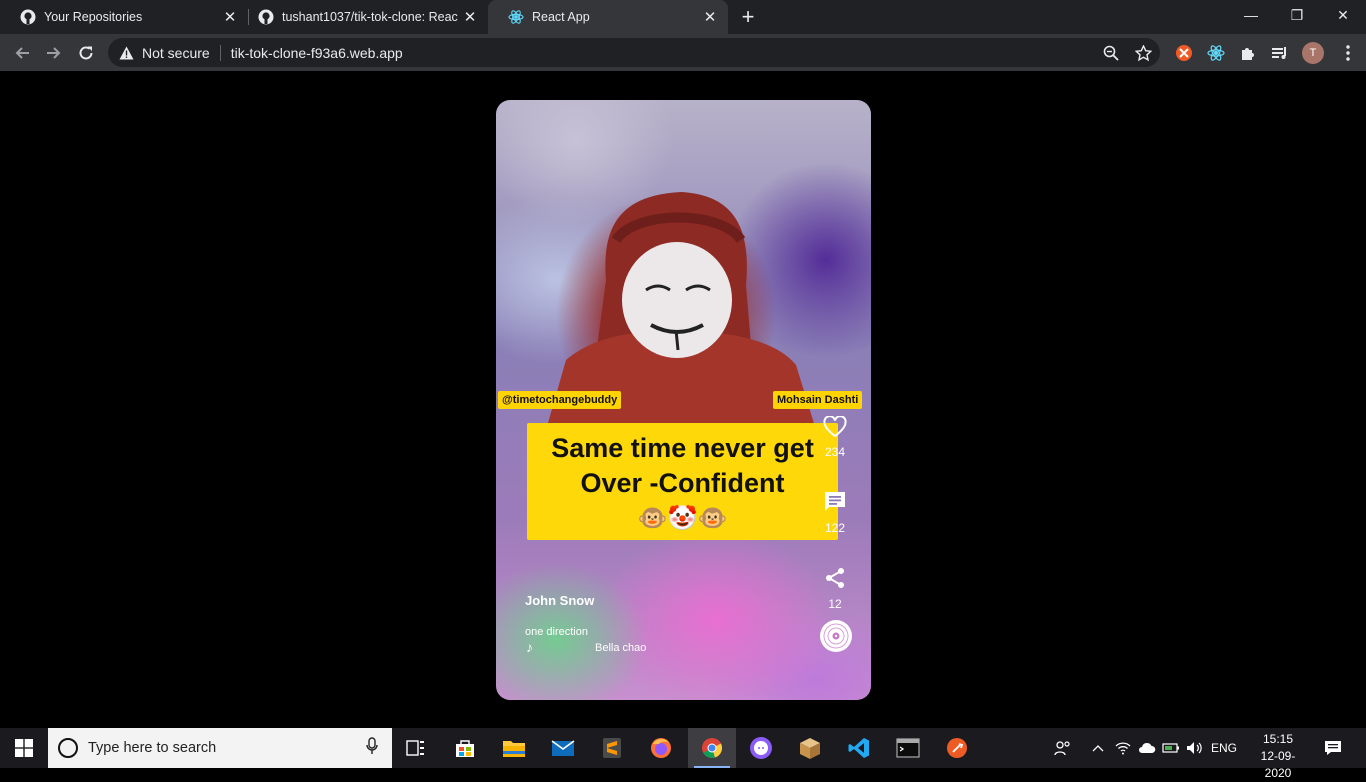  Describe the element at coordinates (1184, 53) in the screenshot. I see `extension-orange-icon` at that location.